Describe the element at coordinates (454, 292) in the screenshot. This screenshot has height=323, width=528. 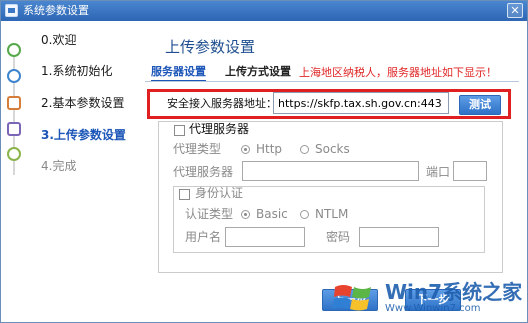
I see `watermark-brand: Win7系统之家` at that location.